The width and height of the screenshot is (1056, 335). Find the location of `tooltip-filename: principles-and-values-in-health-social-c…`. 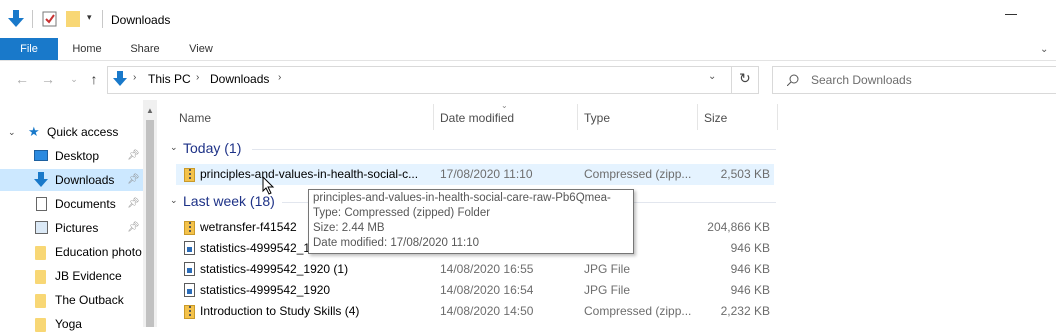

tooltip-filename: principles-and-values-in-health-social-c… is located at coordinates (462, 198).